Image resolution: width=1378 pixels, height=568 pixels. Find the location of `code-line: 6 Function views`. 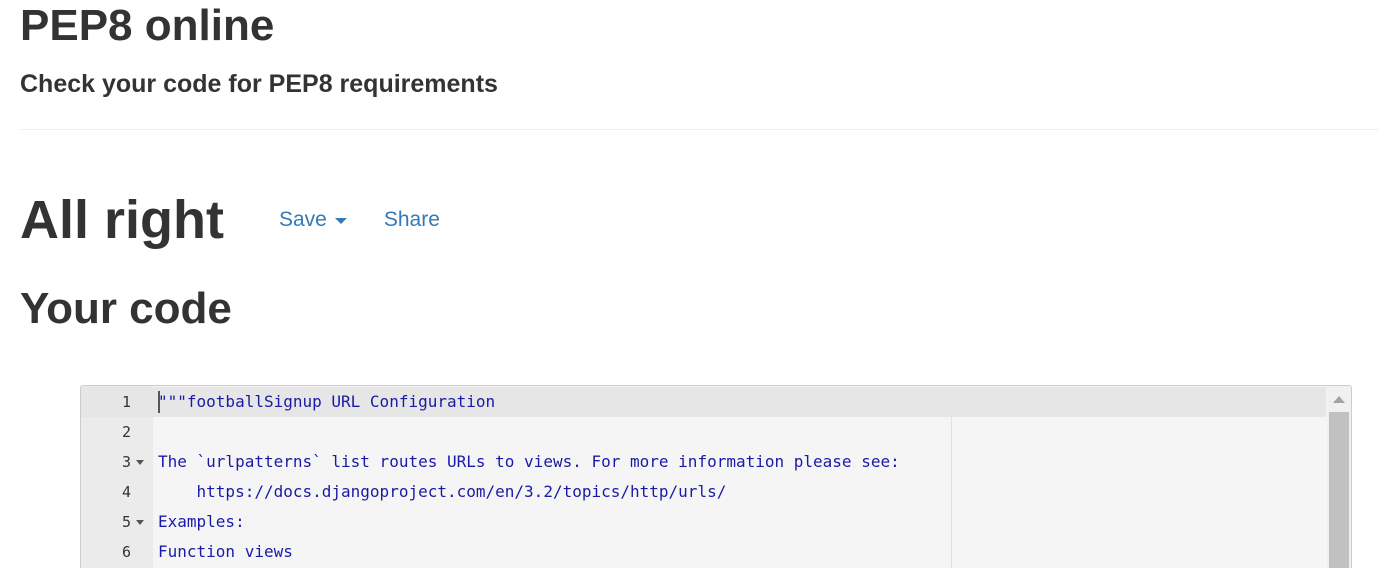

code-line: 6 Function views is located at coordinates (703, 552).